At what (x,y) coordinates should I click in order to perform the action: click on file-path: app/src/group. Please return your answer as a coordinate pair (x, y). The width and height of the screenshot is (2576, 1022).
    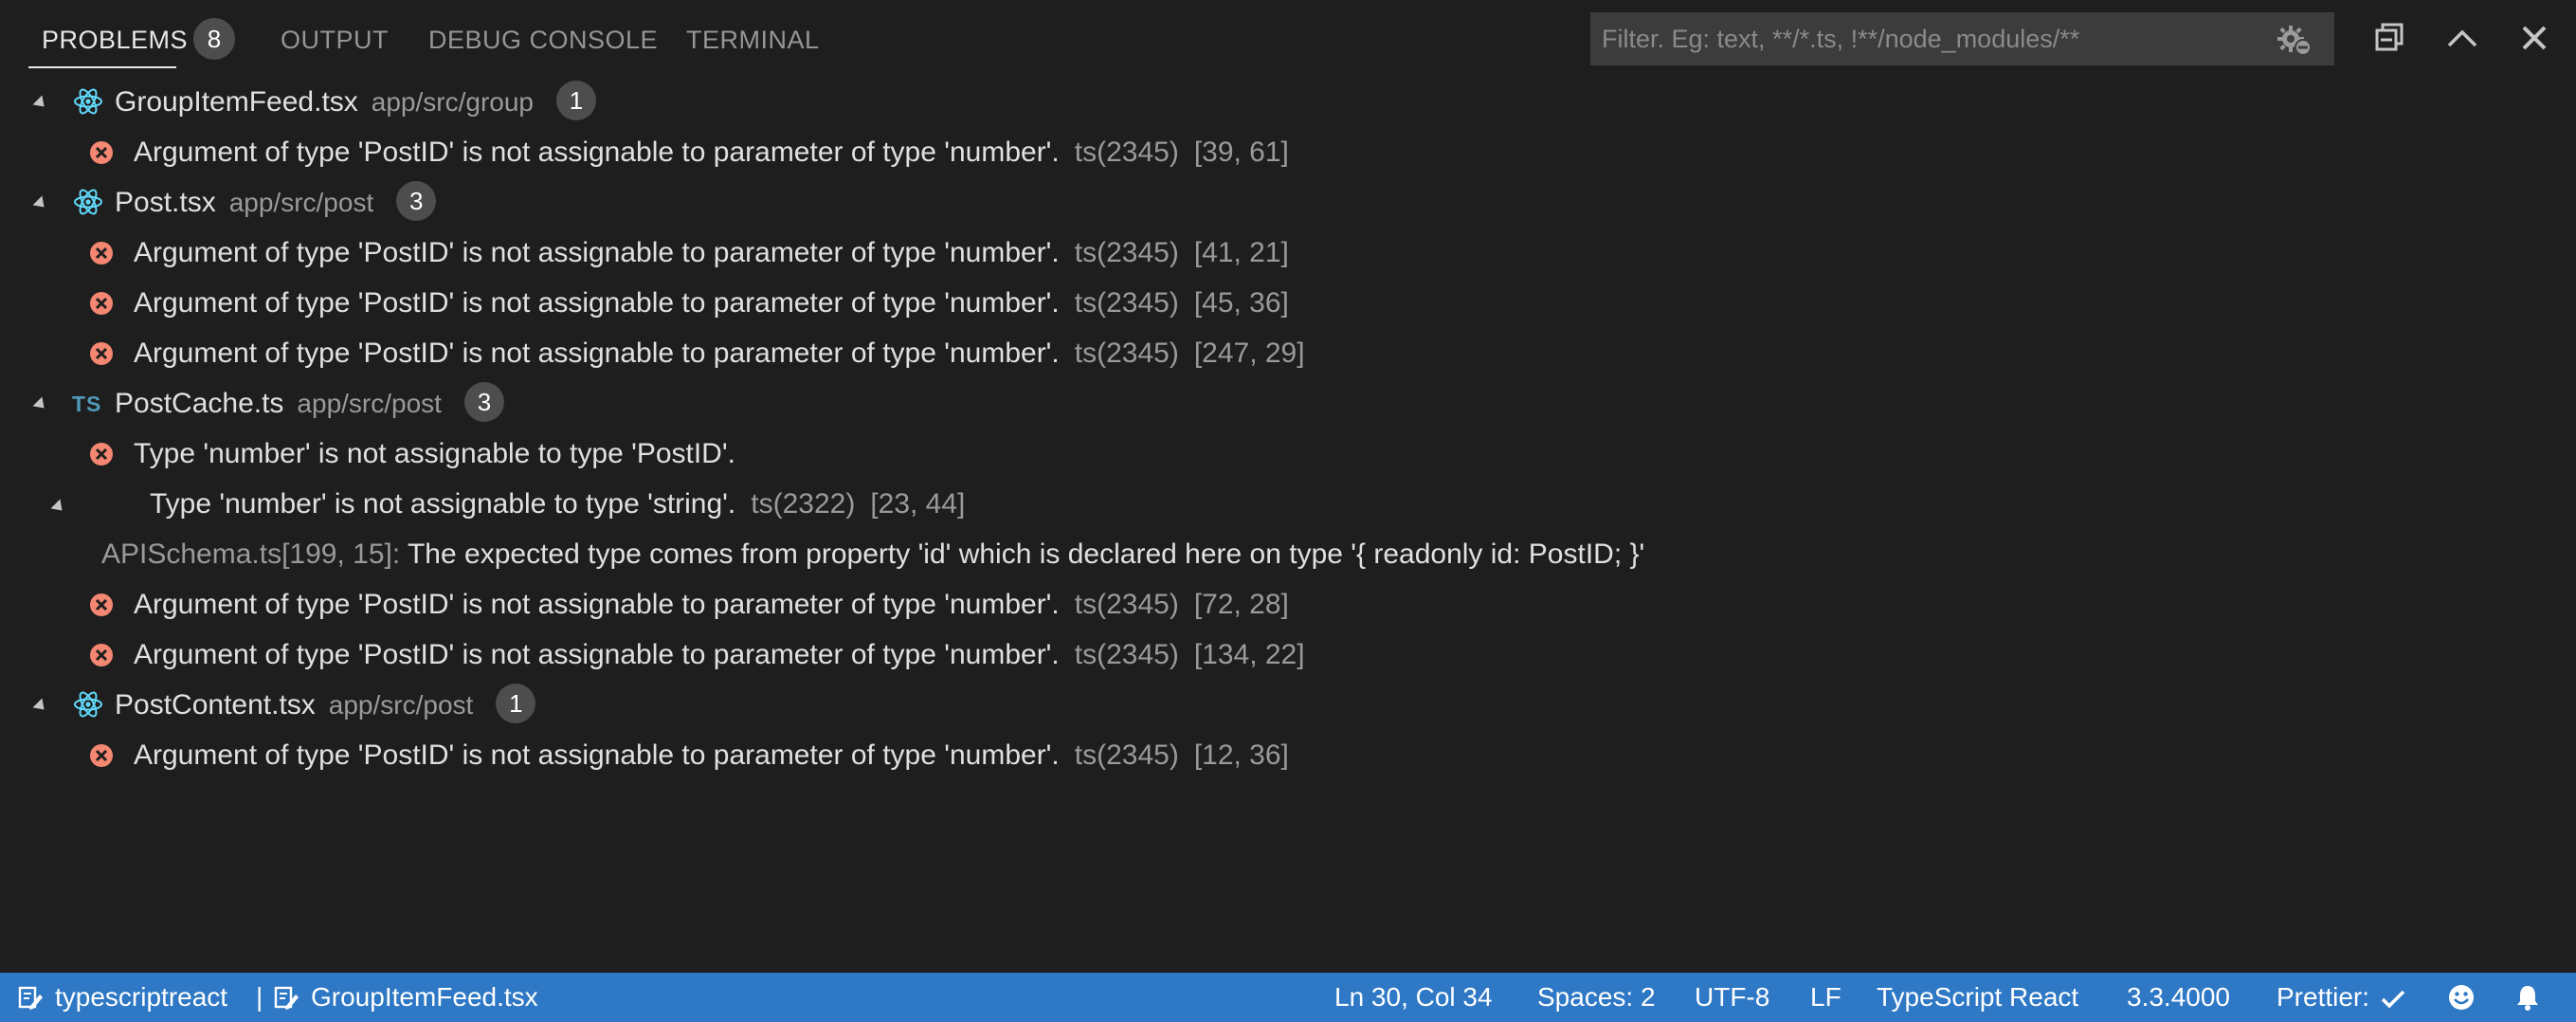
    Looking at the image, I should click on (452, 102).